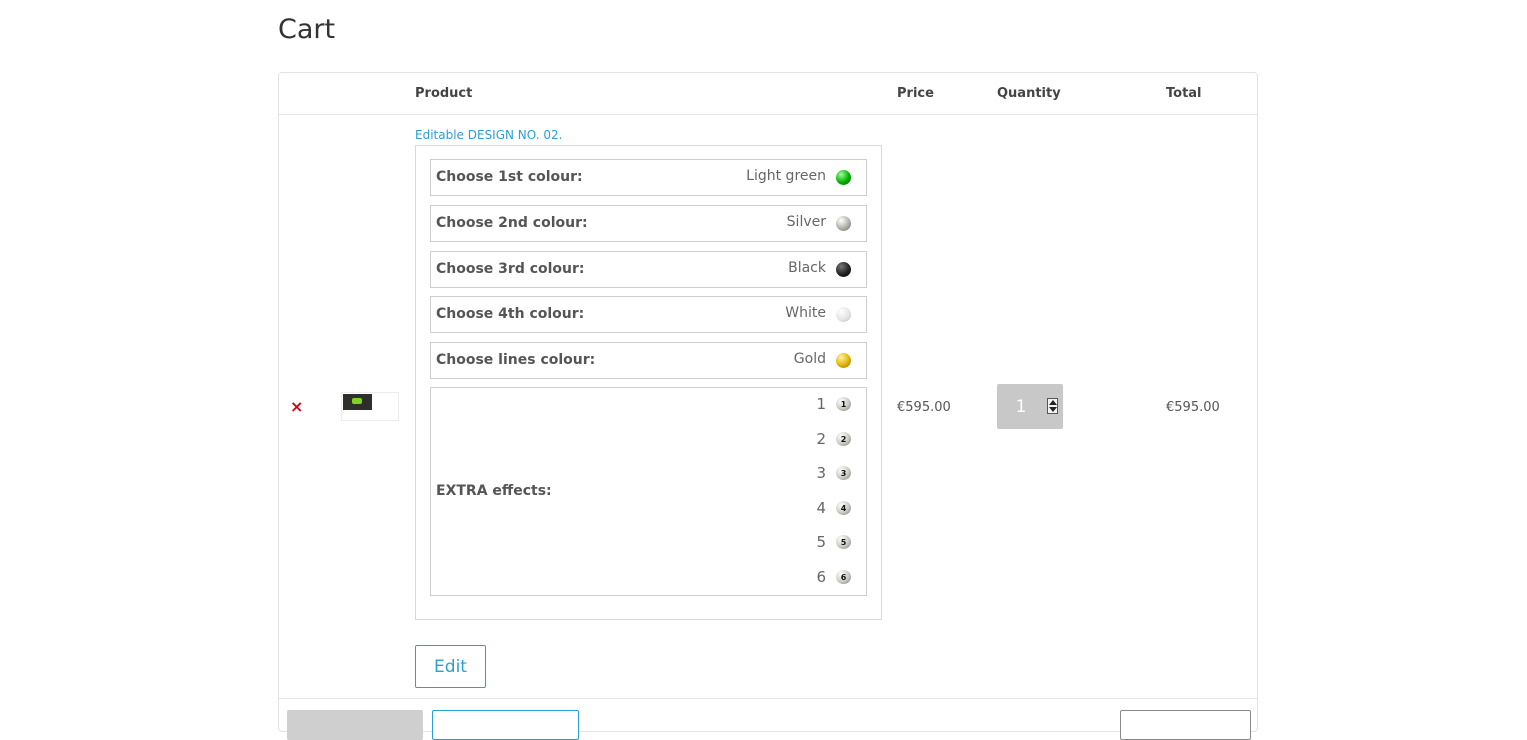  I want to click on effect-item: 3 3, so click(806, 474).